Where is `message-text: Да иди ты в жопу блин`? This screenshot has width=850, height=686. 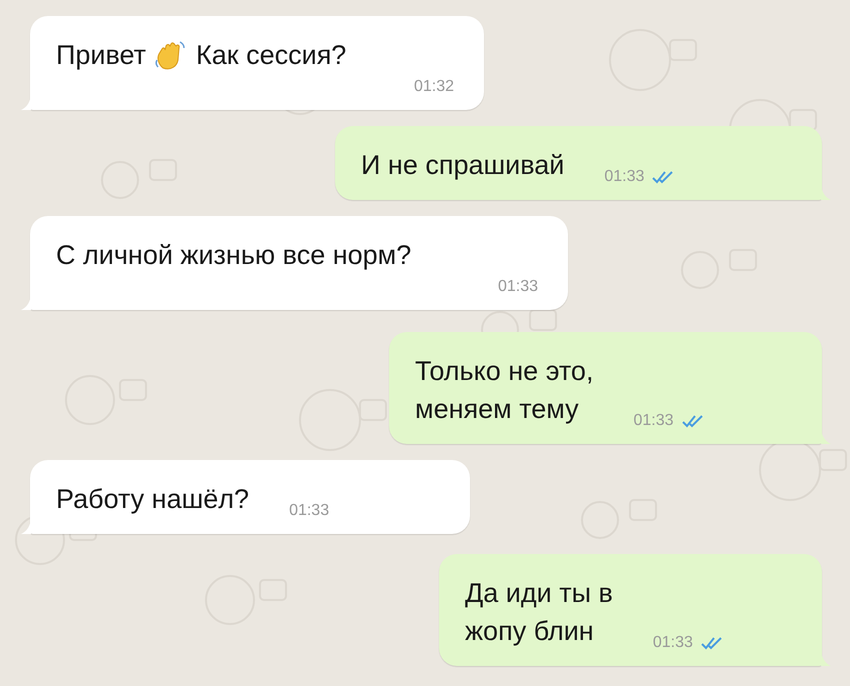
message-text: Да иди ты в жопу блин is located at coordinates (539, 612).